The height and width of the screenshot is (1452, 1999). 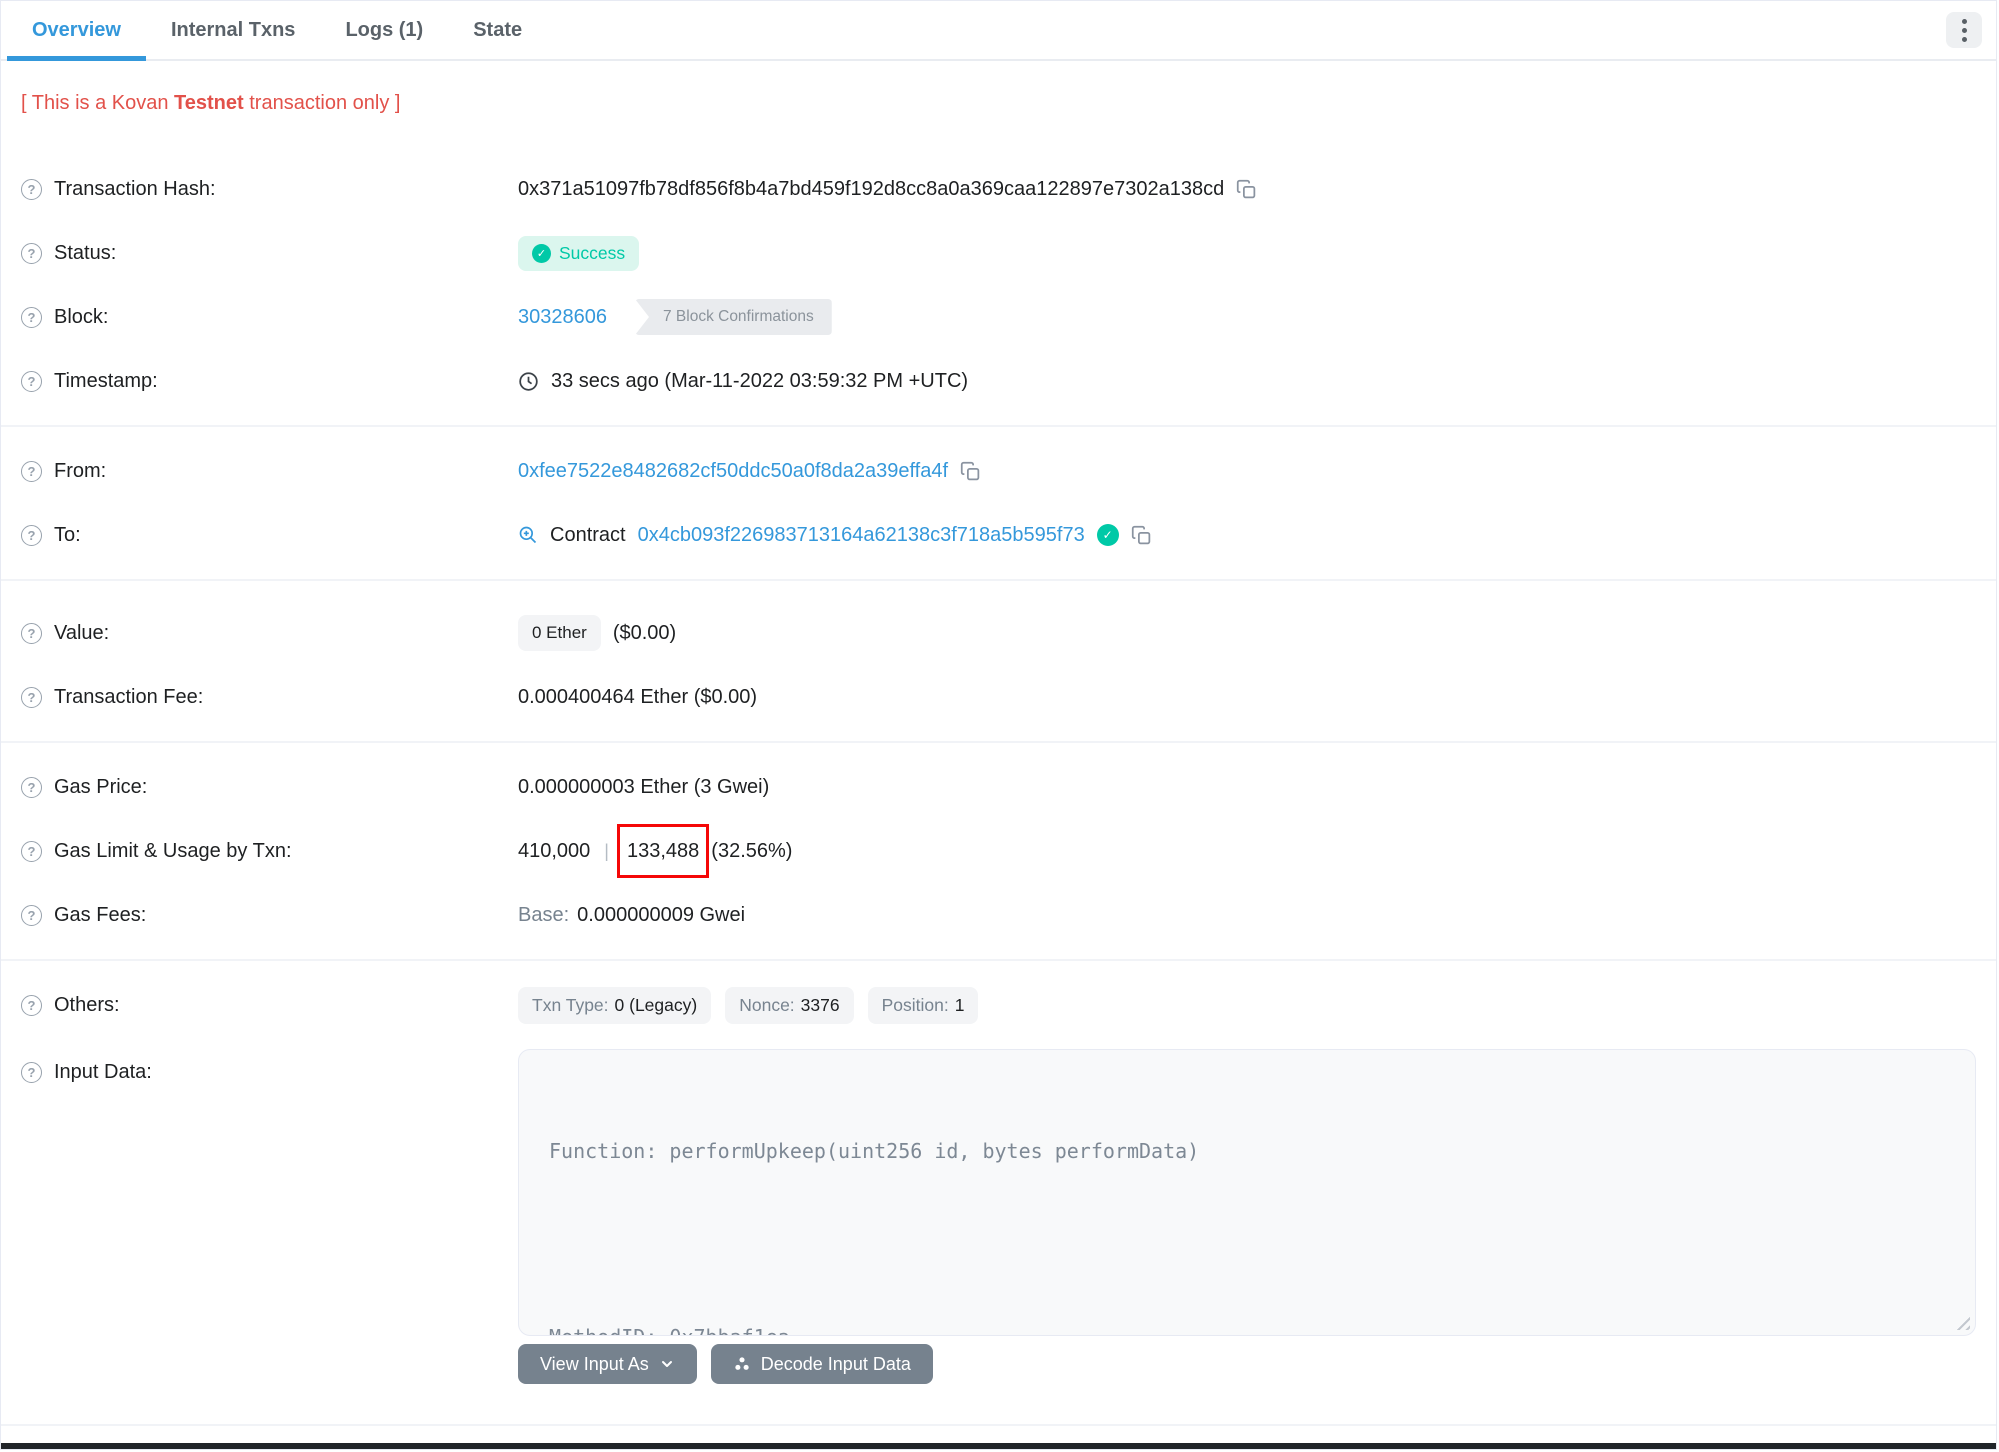 I want to click on transaction-hash-label: Transaction Hash:, so click(x=135, y=188).